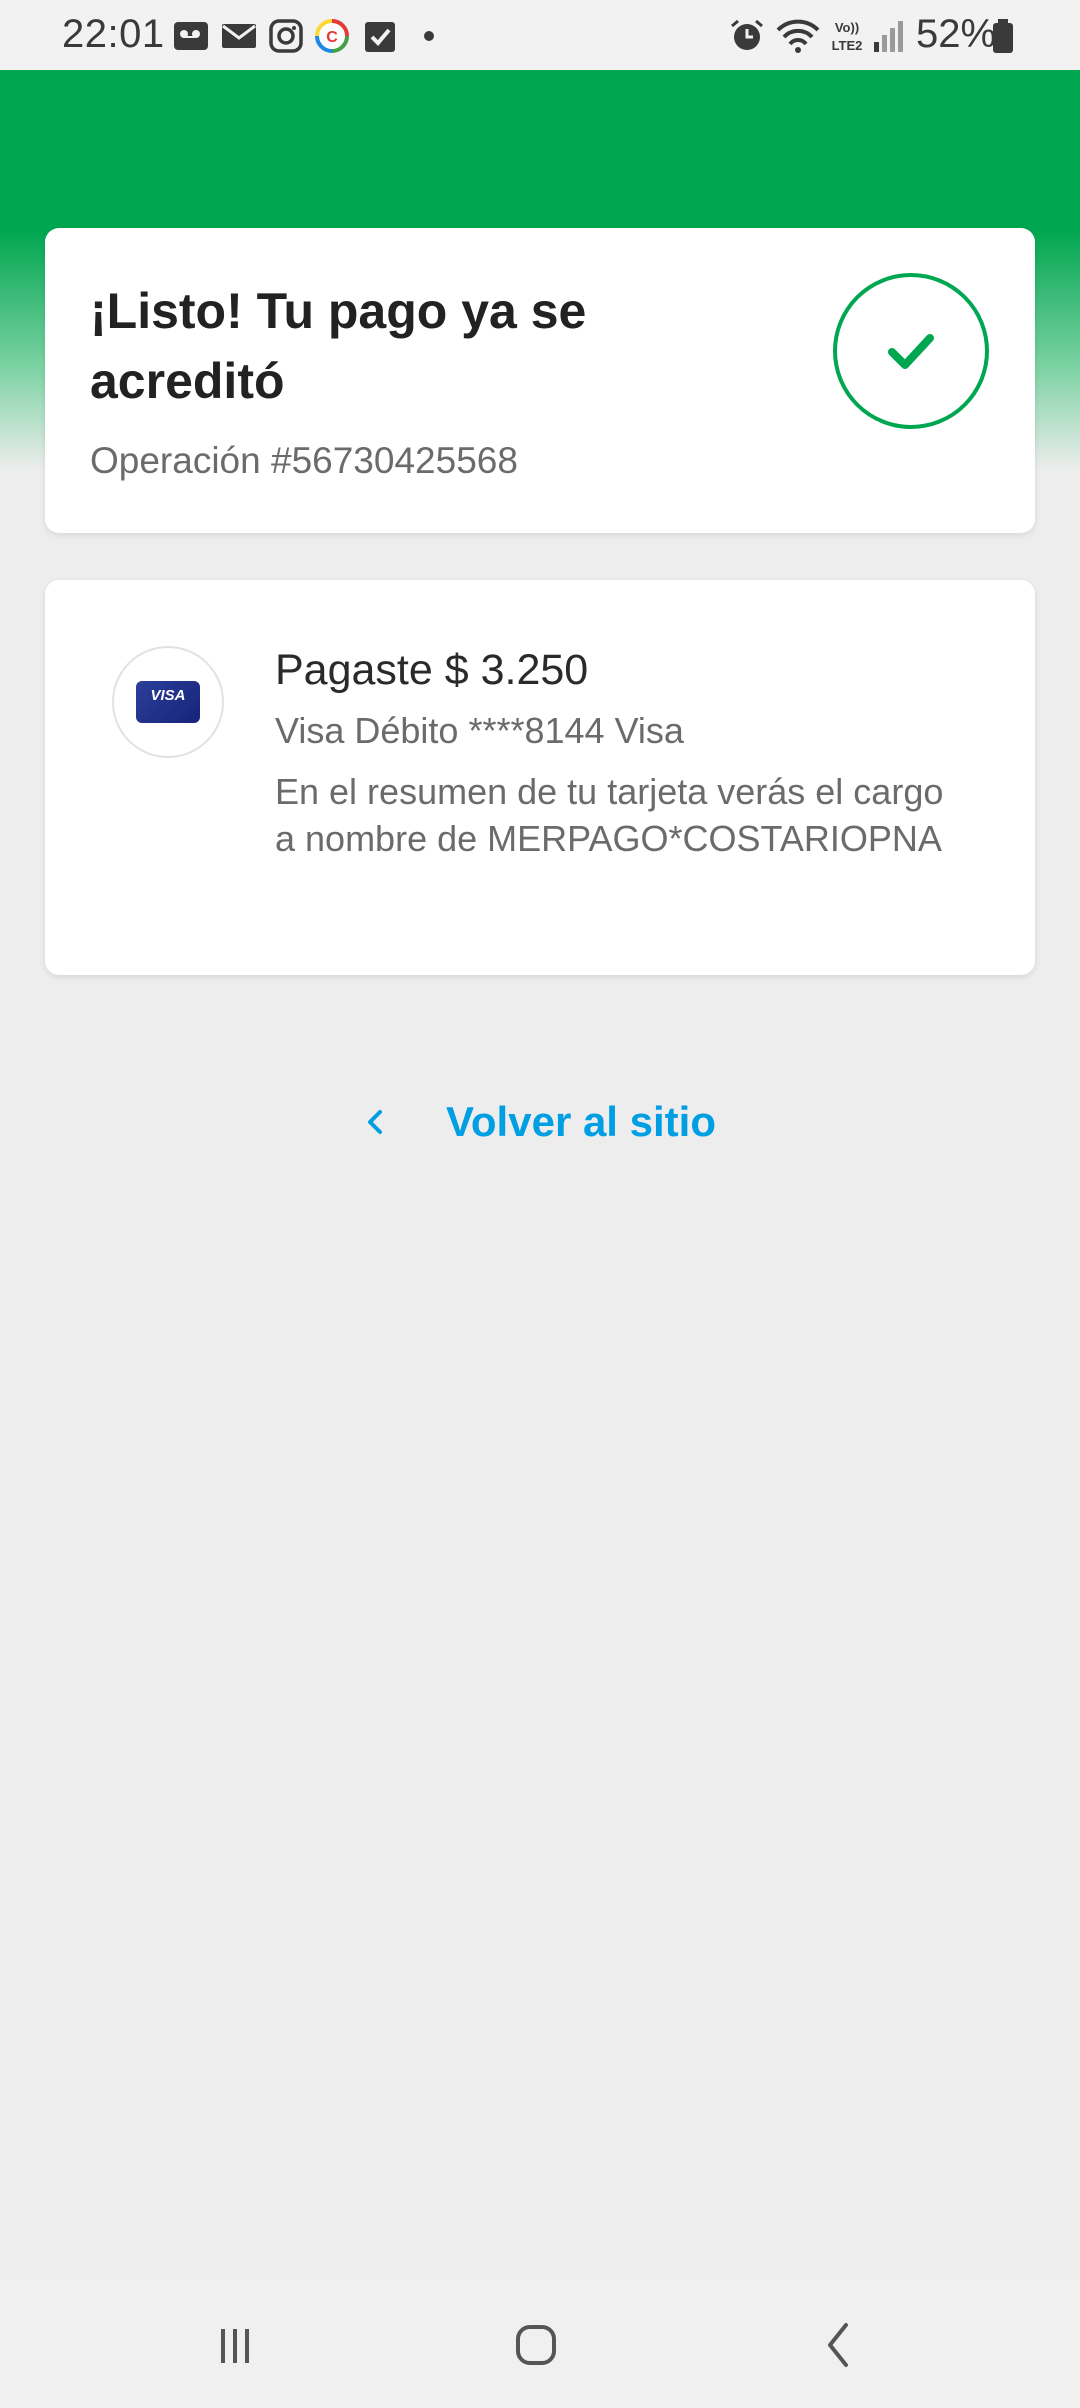  Describe the element at coordinates (286, 36) in the screenshot. I see `instagram-icon` at that location.